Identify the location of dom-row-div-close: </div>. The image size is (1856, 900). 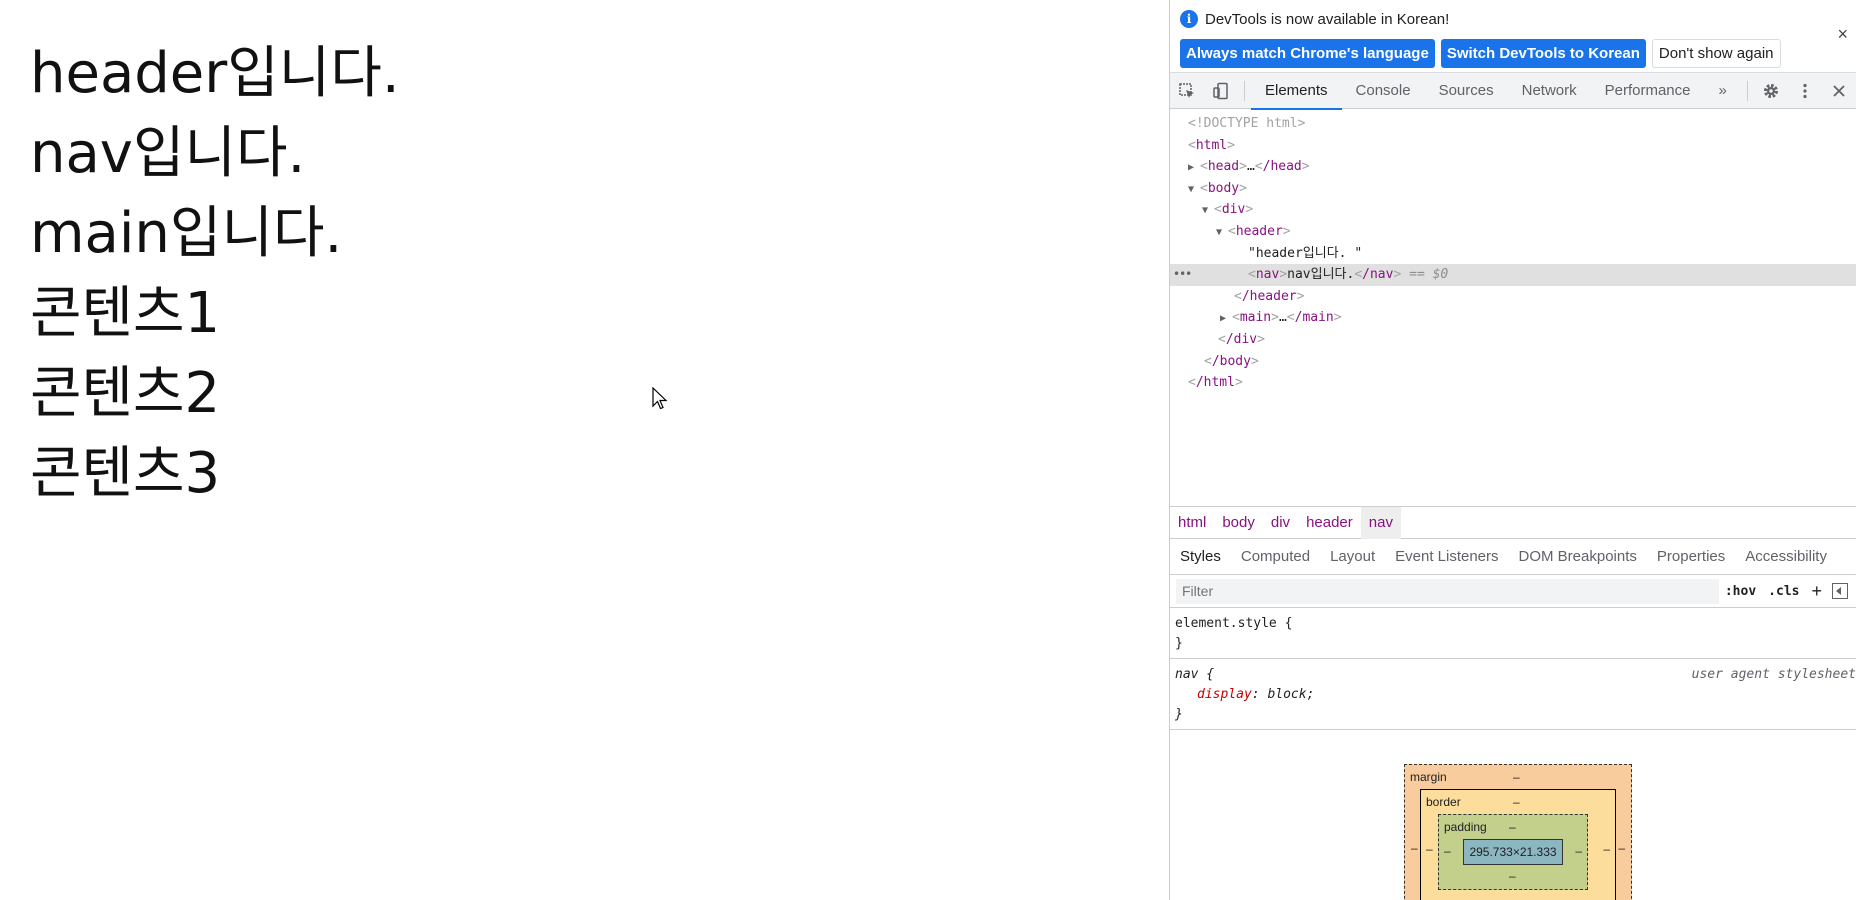
(1513, 340).